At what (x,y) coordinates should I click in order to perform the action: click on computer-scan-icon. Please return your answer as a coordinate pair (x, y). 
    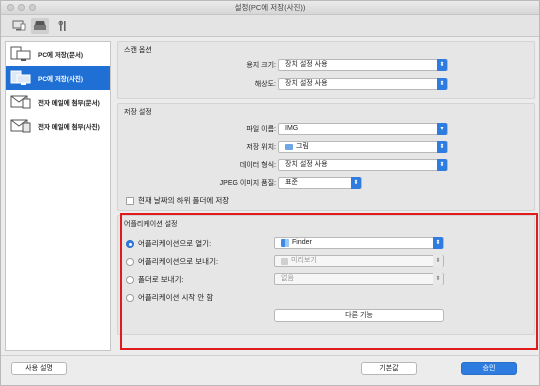
    Looking at the image, I should click on (19, 25).